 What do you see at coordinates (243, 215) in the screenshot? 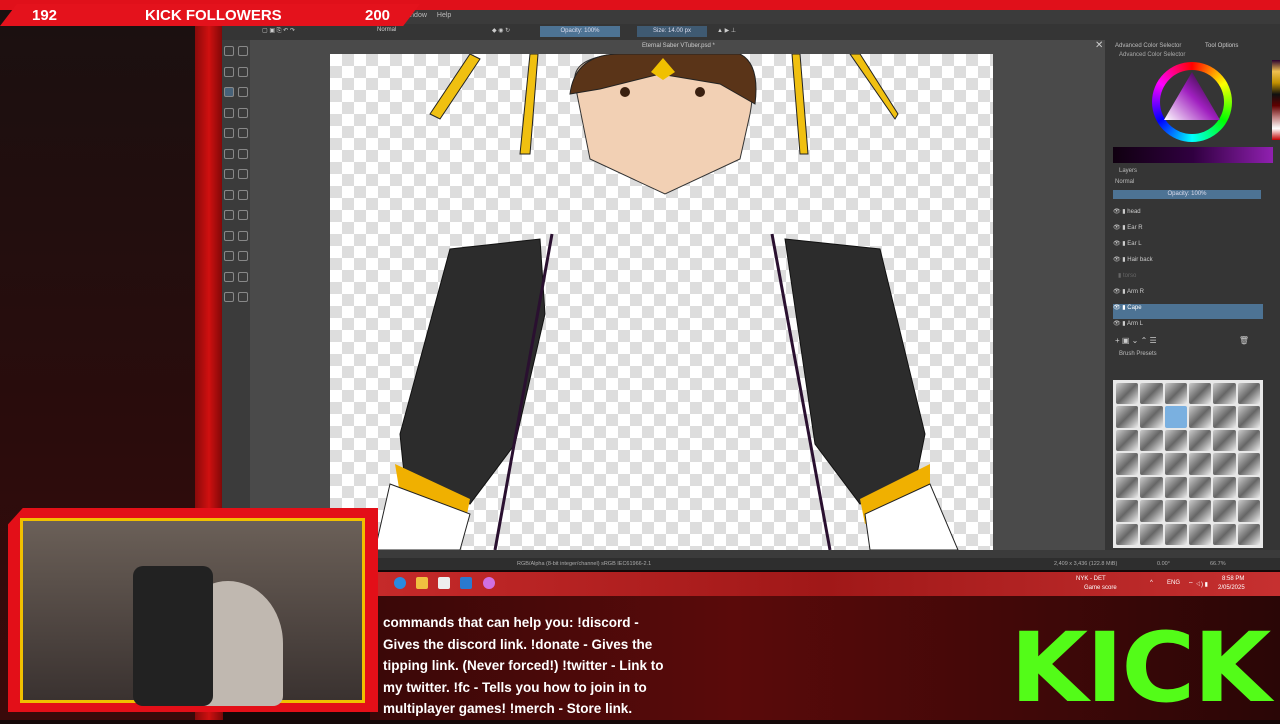
I see `picker-tool-icon` at bounding box center [243, 215].